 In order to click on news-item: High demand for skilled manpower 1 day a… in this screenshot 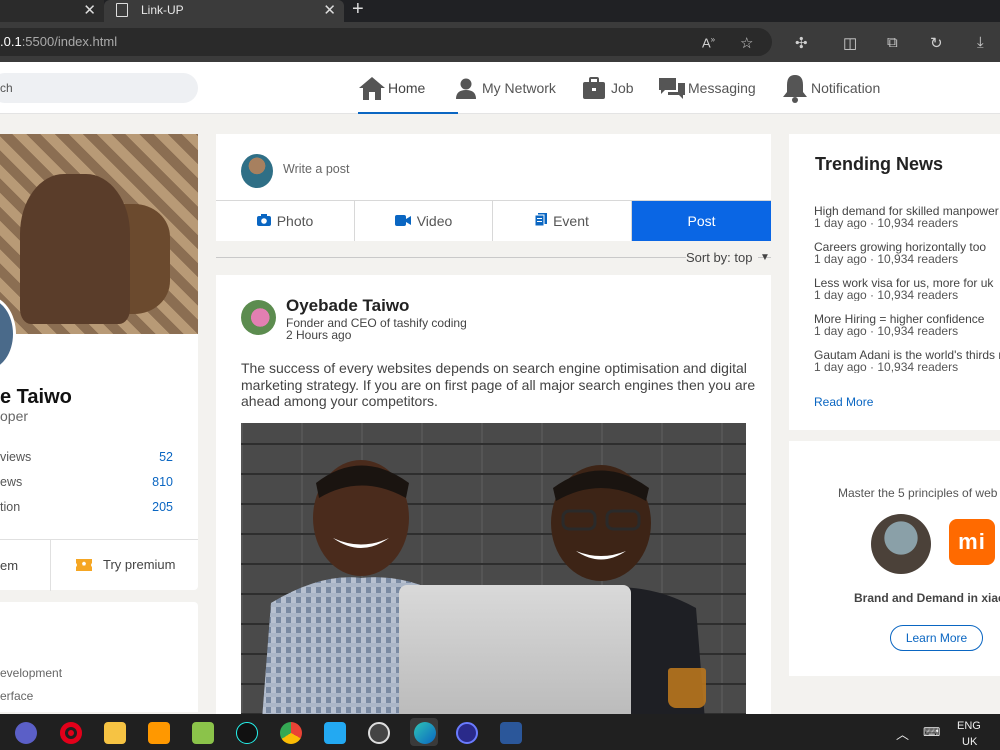, I will do `click(907, 217)`.